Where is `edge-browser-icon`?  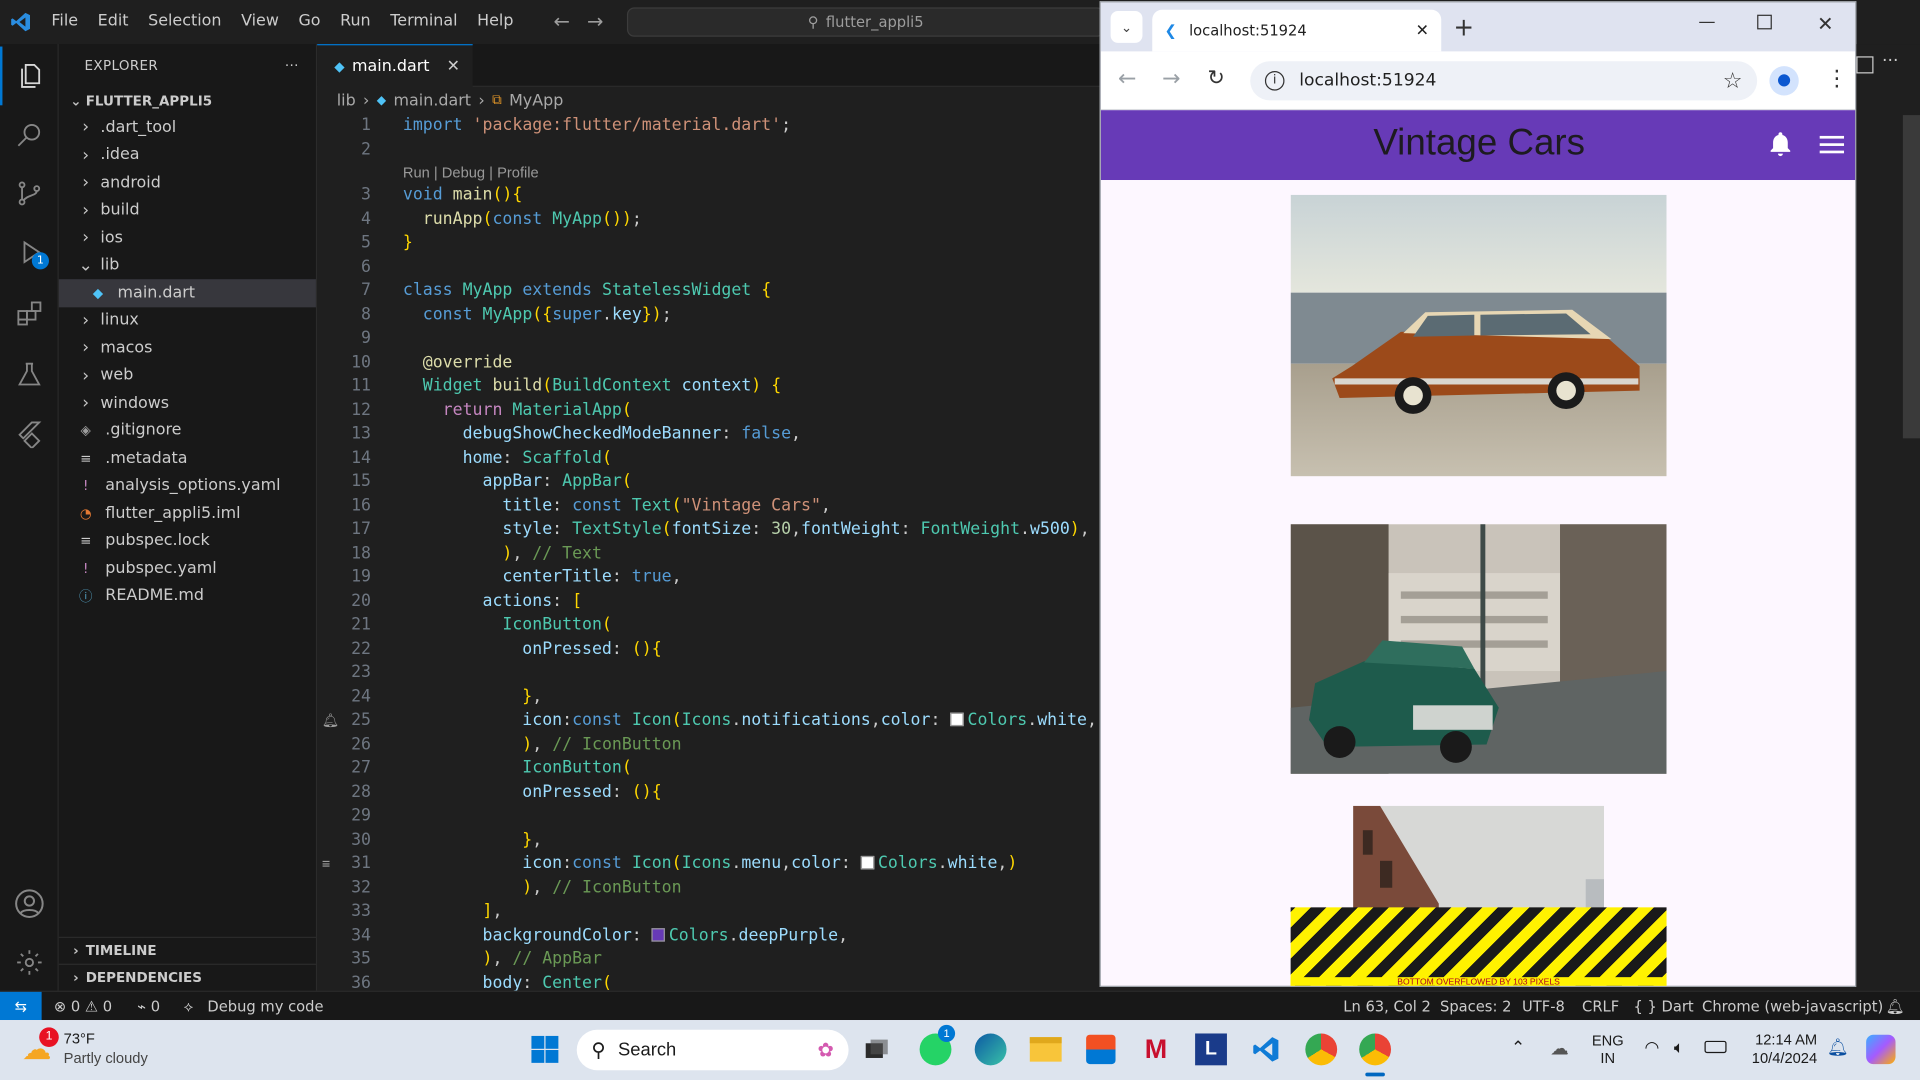
edge-browser-icon is located at coordinates (990, 1049).